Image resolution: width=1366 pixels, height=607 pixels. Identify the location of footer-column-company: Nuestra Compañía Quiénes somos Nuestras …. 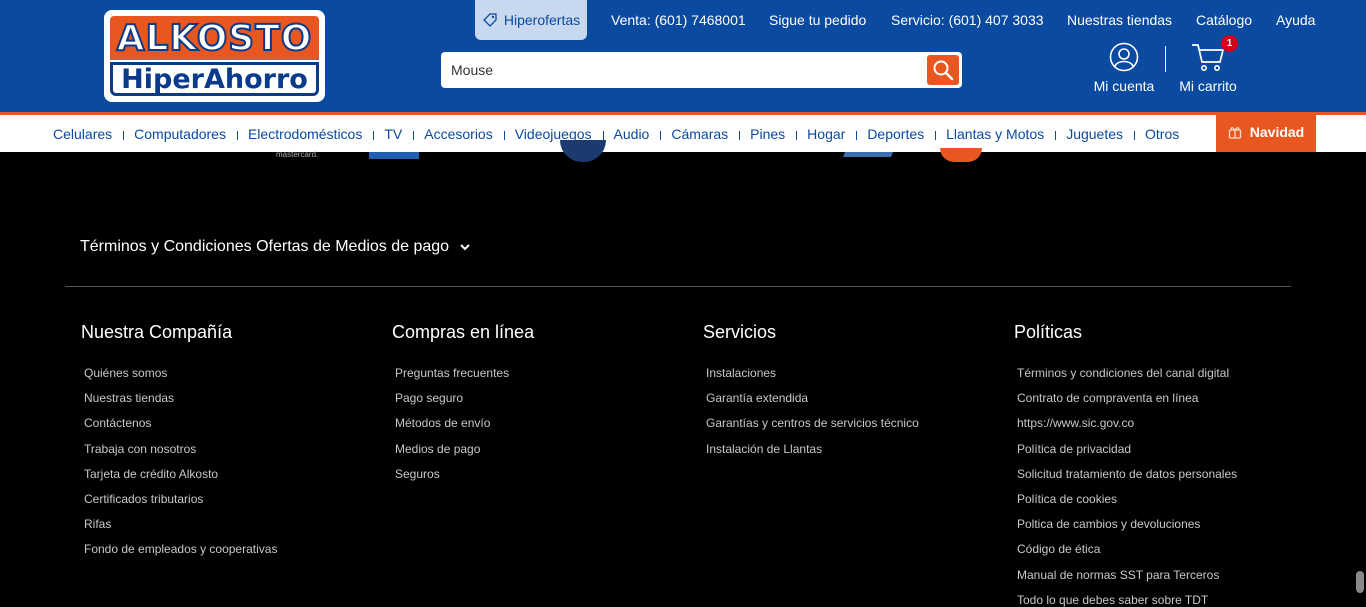
(179, 445).